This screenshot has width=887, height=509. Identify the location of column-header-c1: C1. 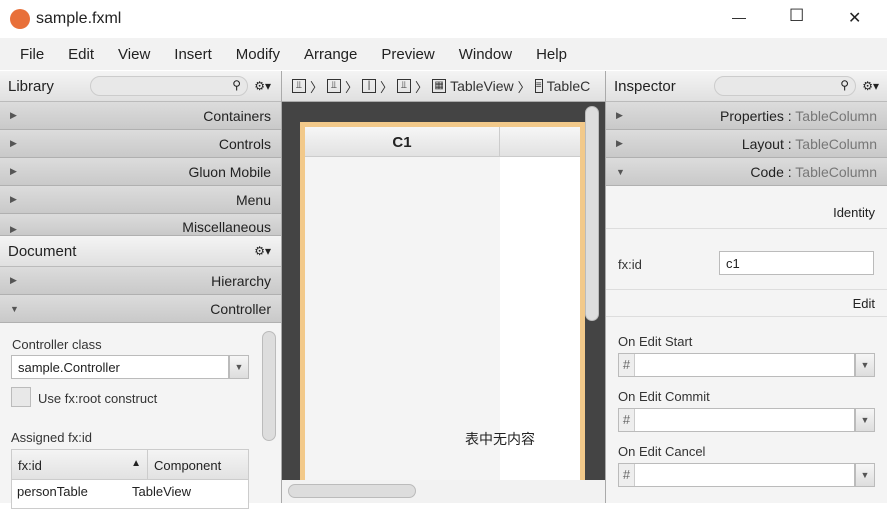
(402, 141).